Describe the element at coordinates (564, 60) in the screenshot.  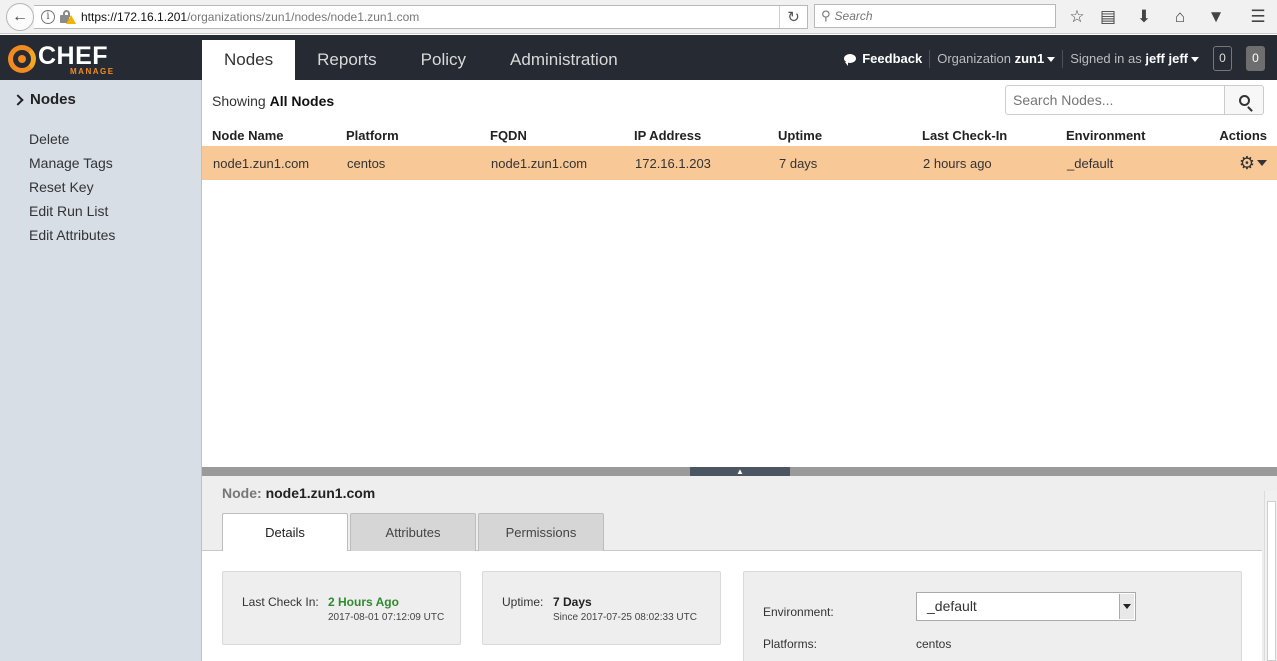
I see `tab-administration: Administration` at that location.